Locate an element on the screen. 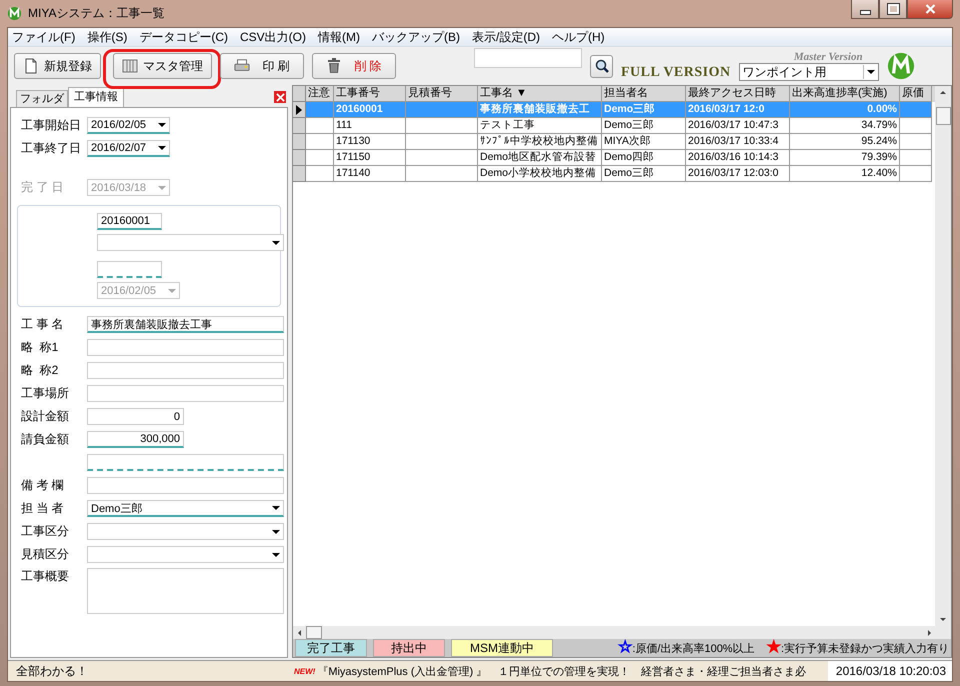 The height and width of the screenshot is (686, 960). panel-tab: 工事情報 is located at coordinates (96, 97).